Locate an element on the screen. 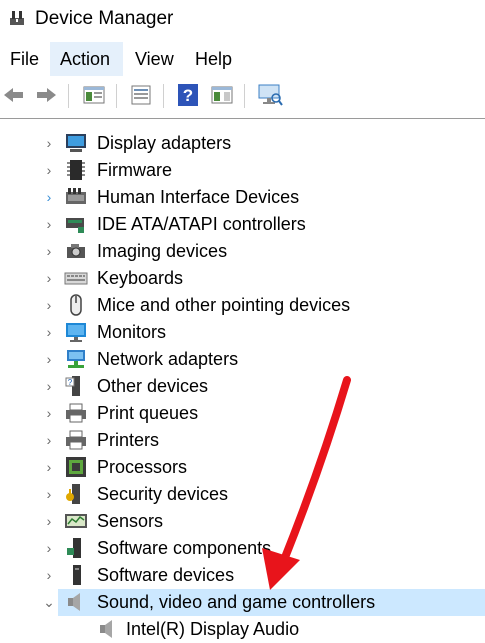 This screenshot has height=643, width=485. forward-icon is located at coordinates (46, 95).